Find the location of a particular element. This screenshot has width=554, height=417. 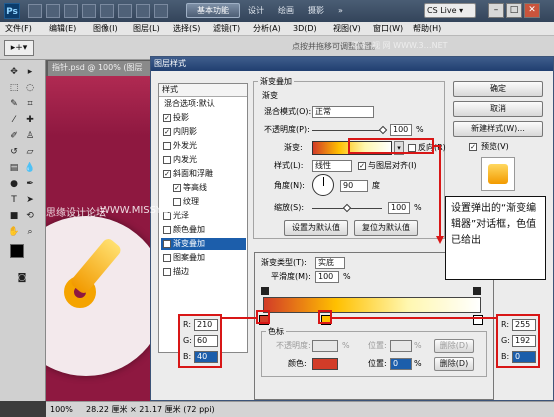

arrow-gradient-editor is located at coordinates (437, 192).